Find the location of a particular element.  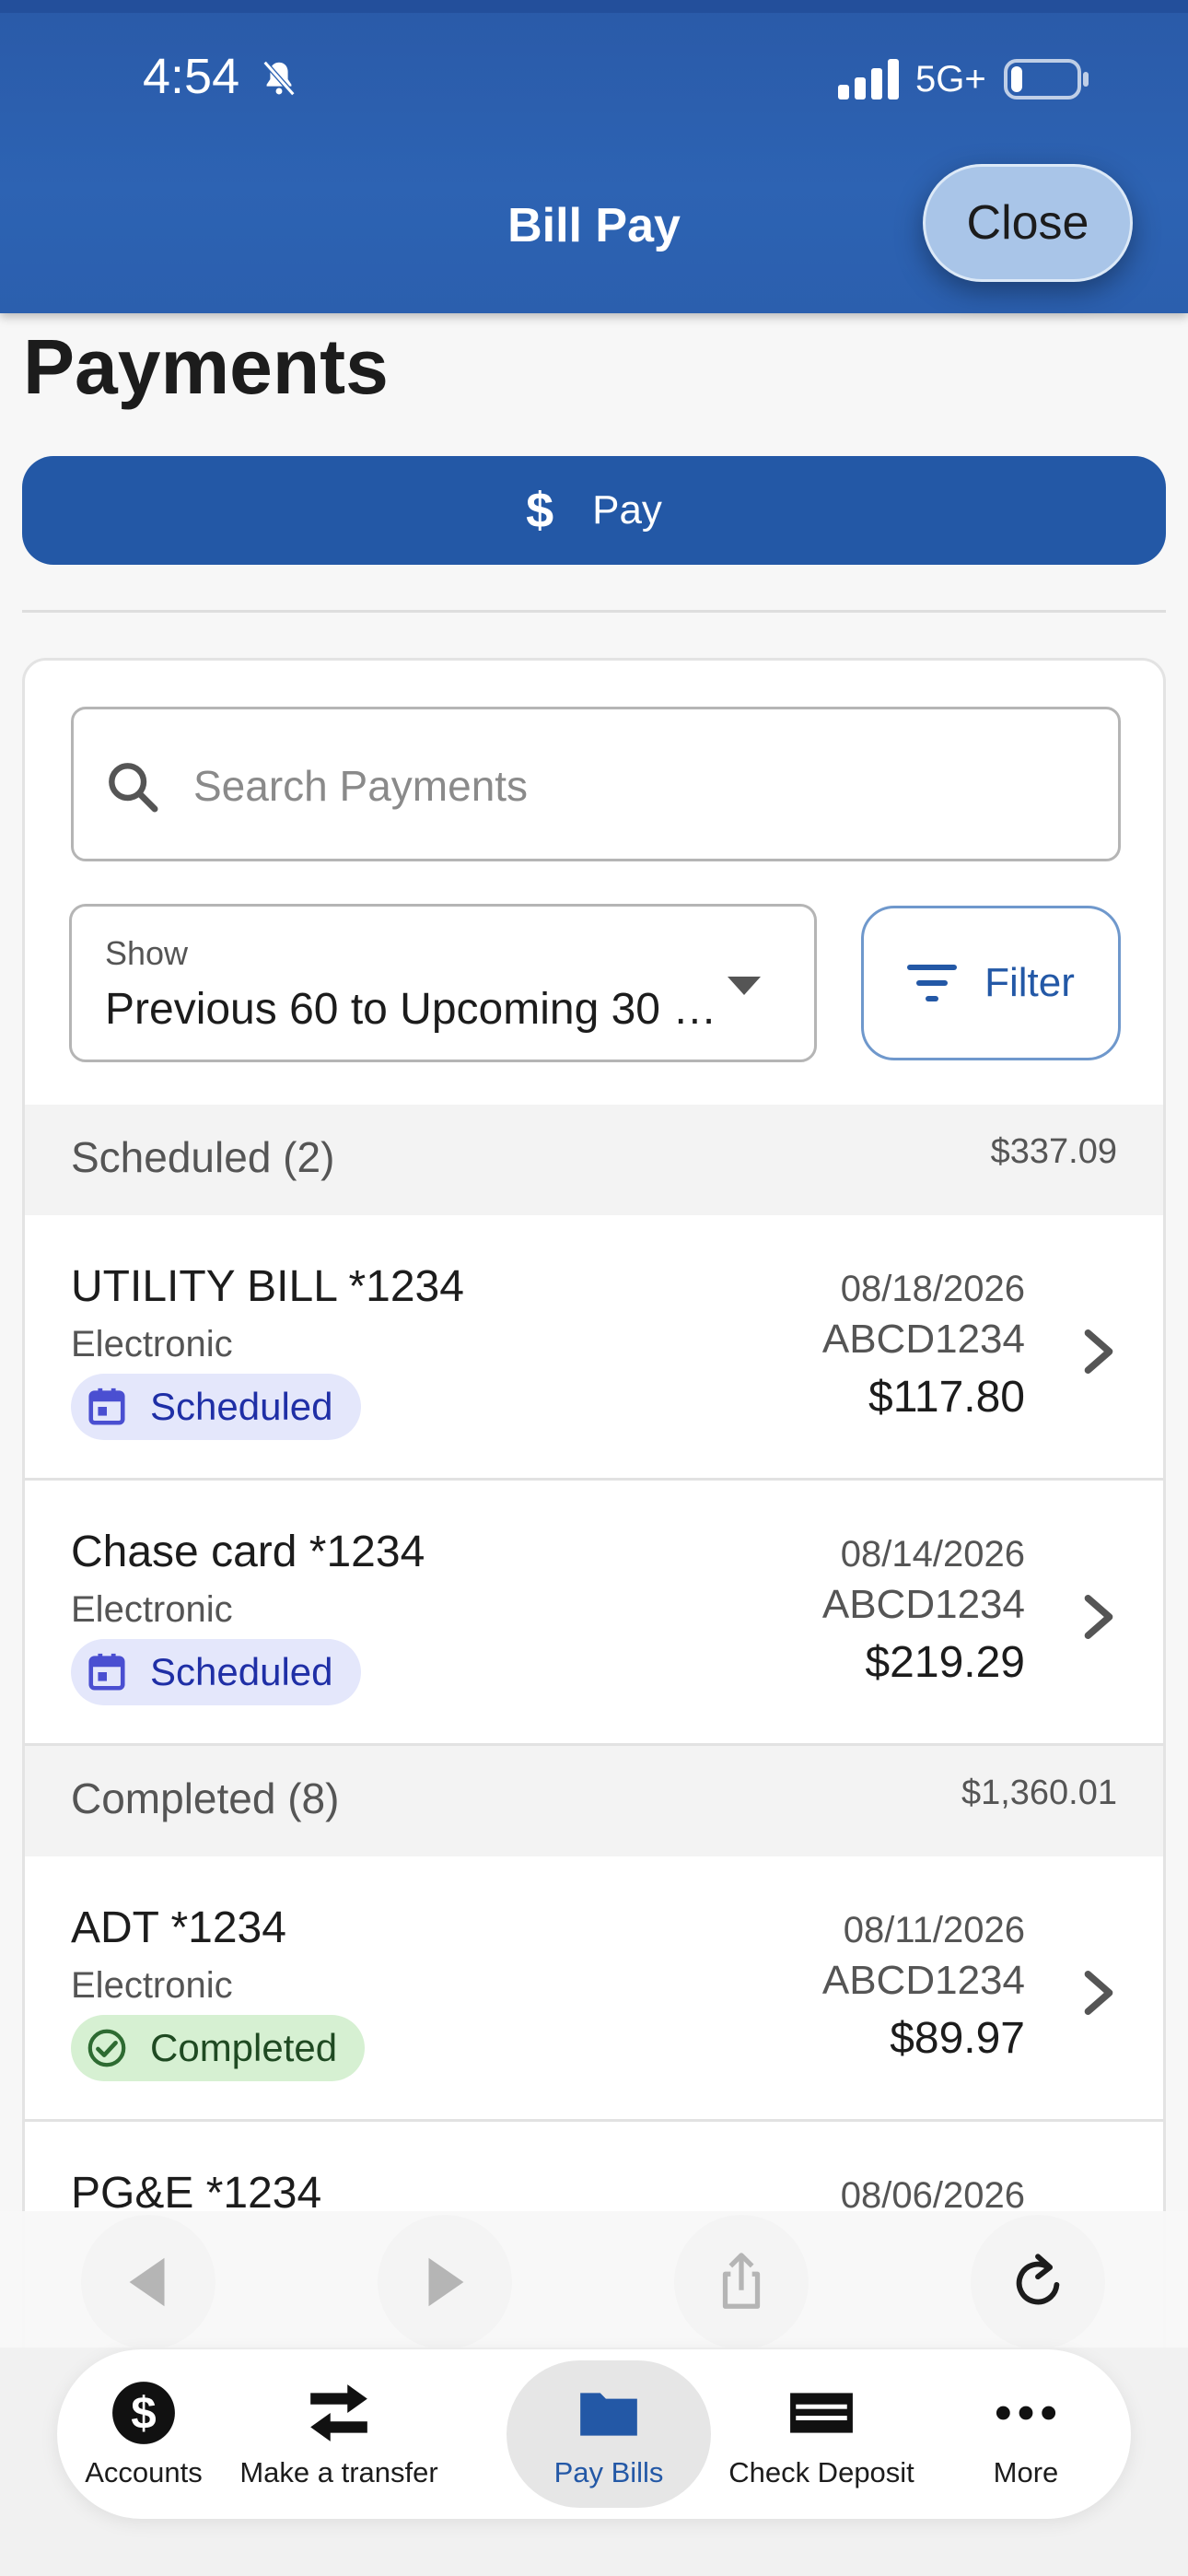

section-title: Scheduled (2) is located at coordinates (203, 1157).